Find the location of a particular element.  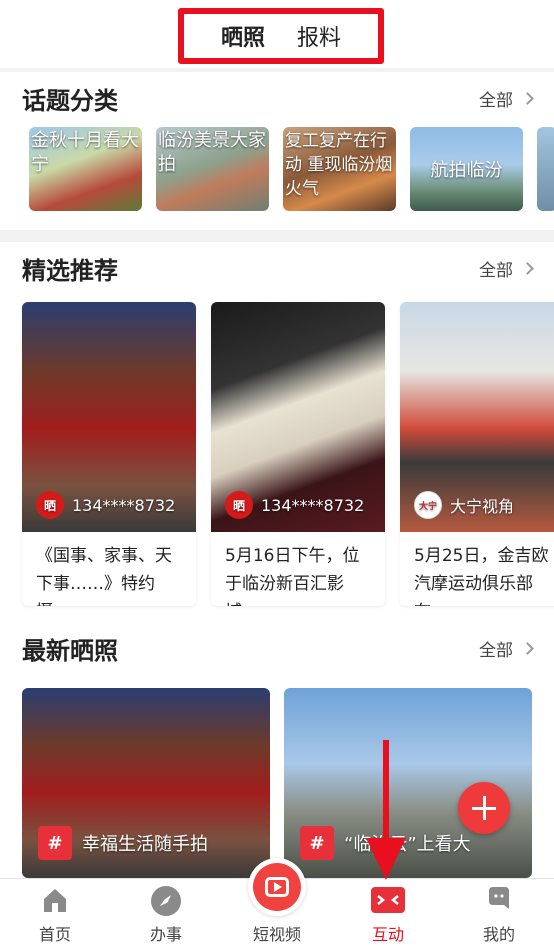

photo-tag-label: 幸福生活随手拍 is located at coordinates (145, 844).